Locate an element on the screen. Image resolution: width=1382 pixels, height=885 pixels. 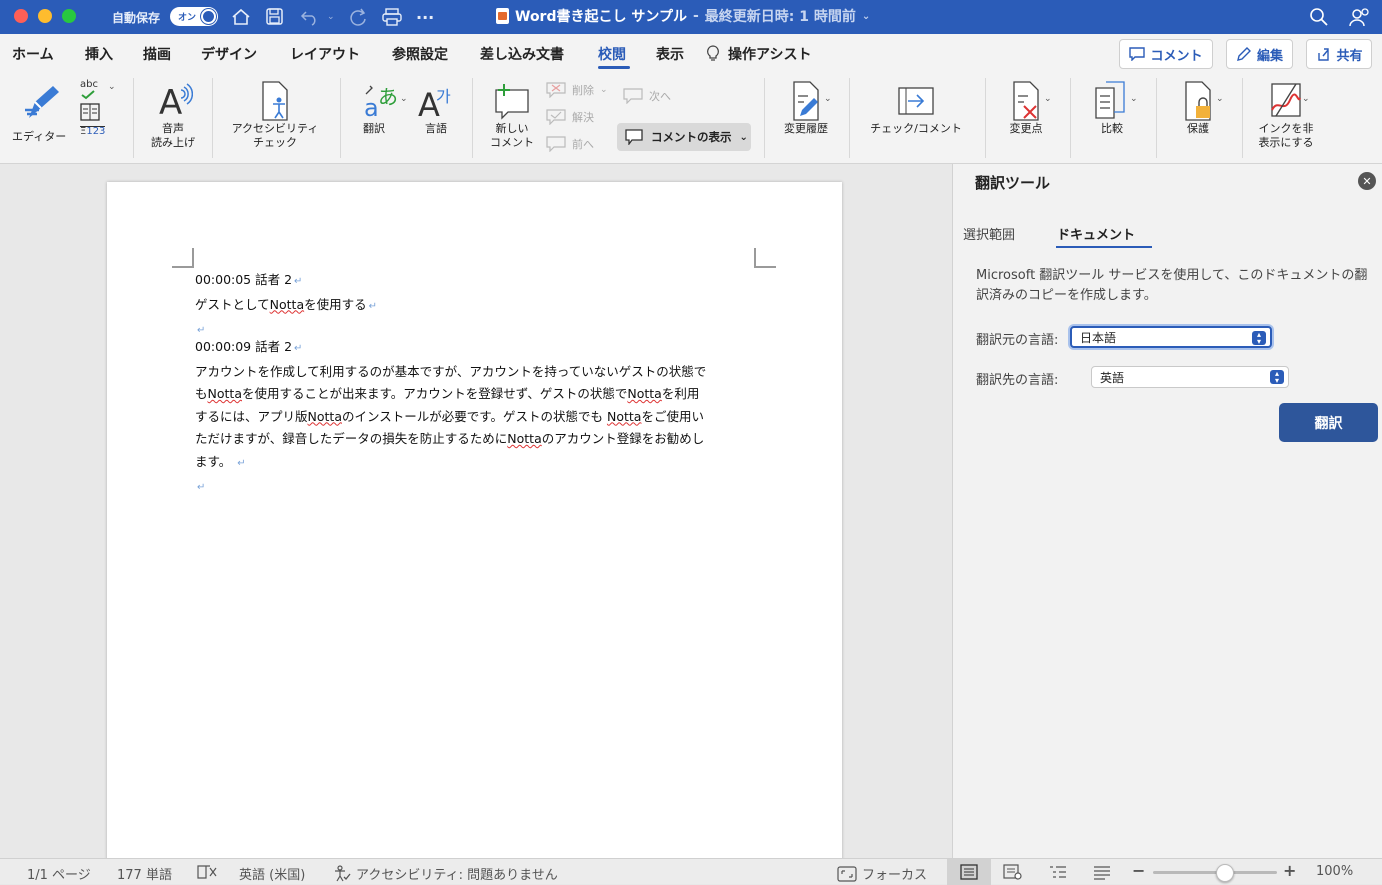
comments-button: コメント is located at coordinates (1166, 54).